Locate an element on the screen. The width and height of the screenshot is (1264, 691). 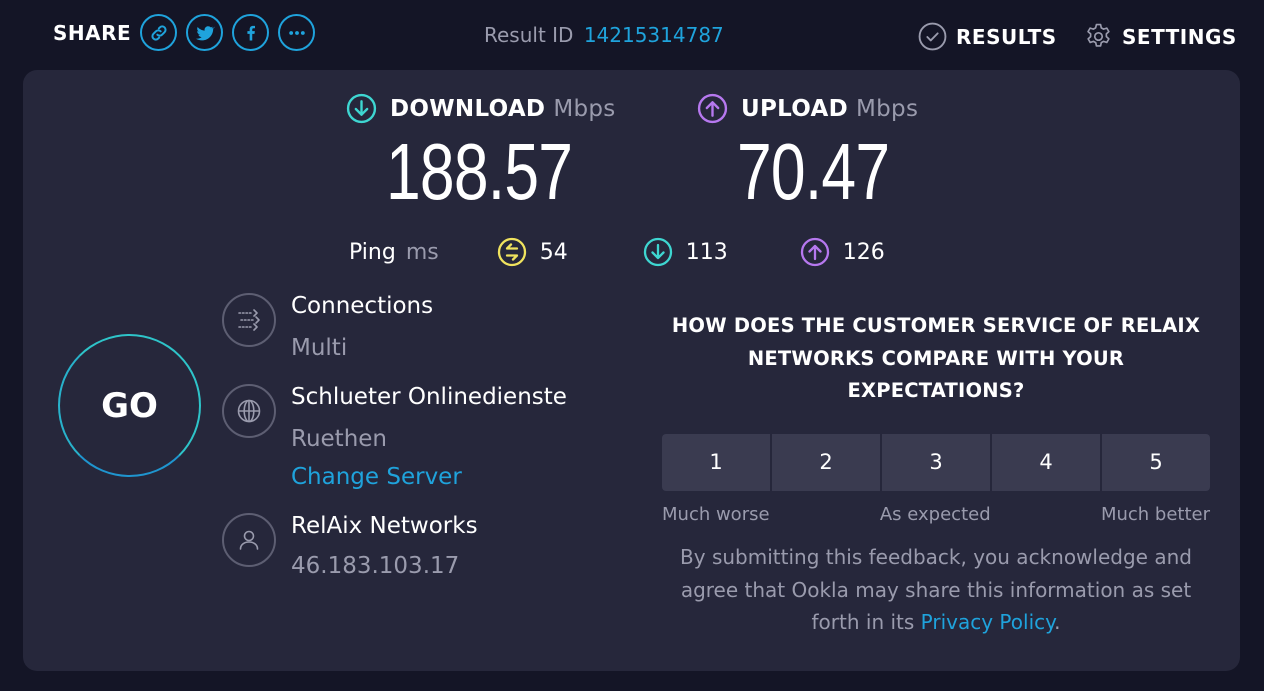
share-more-button is located at coordinates (297, 32).